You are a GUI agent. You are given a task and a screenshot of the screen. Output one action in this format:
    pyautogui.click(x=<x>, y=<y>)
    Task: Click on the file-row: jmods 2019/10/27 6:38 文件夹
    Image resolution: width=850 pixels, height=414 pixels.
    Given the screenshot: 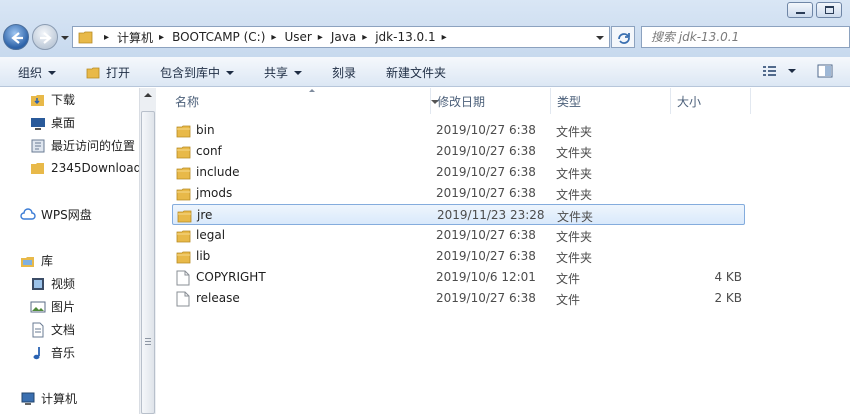 What is the action you would take?
    pyautogui.click(x=458, y=193)
    